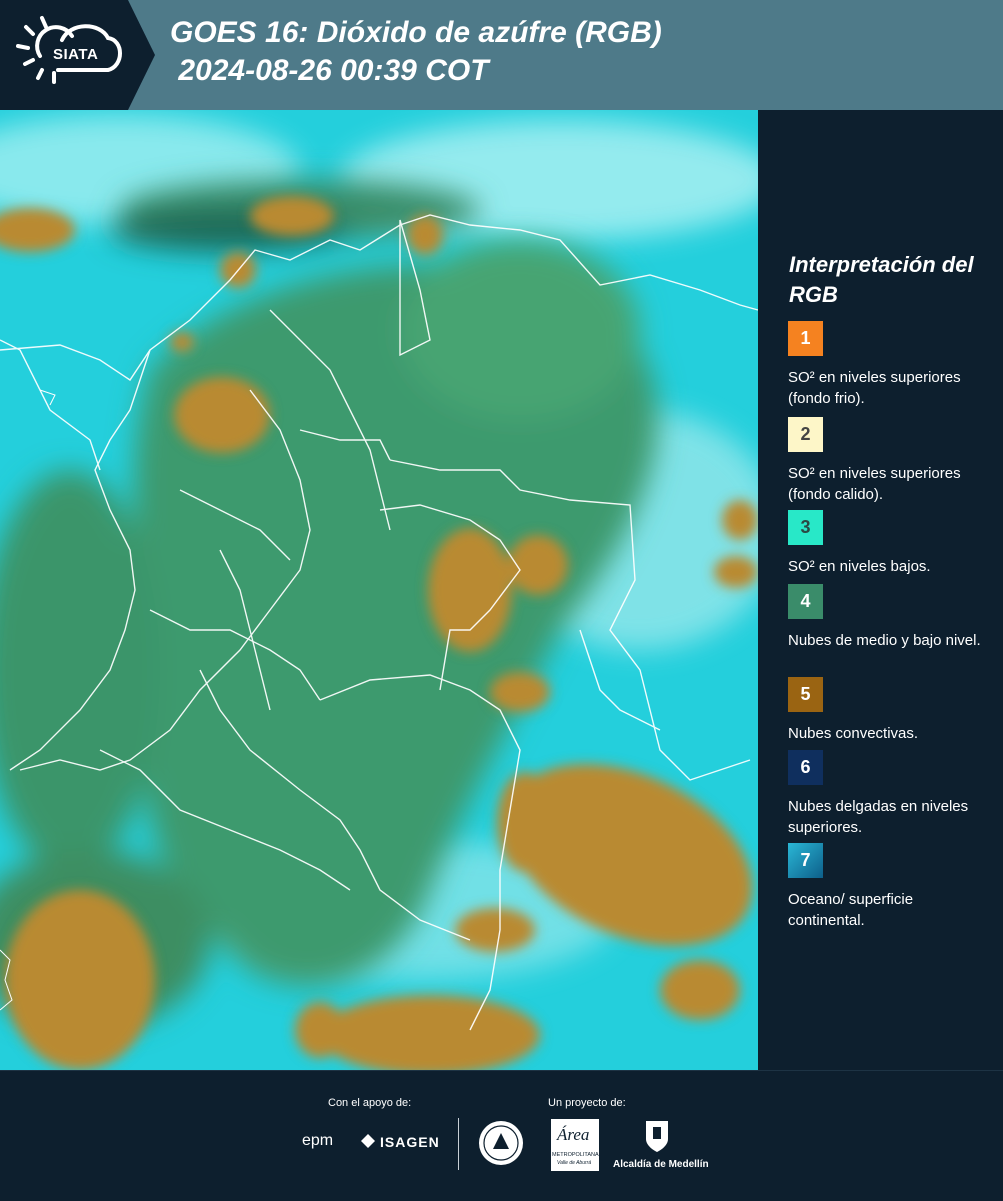  I want to click on legend-text-5: Nubes convectivas., so click(853, 733).